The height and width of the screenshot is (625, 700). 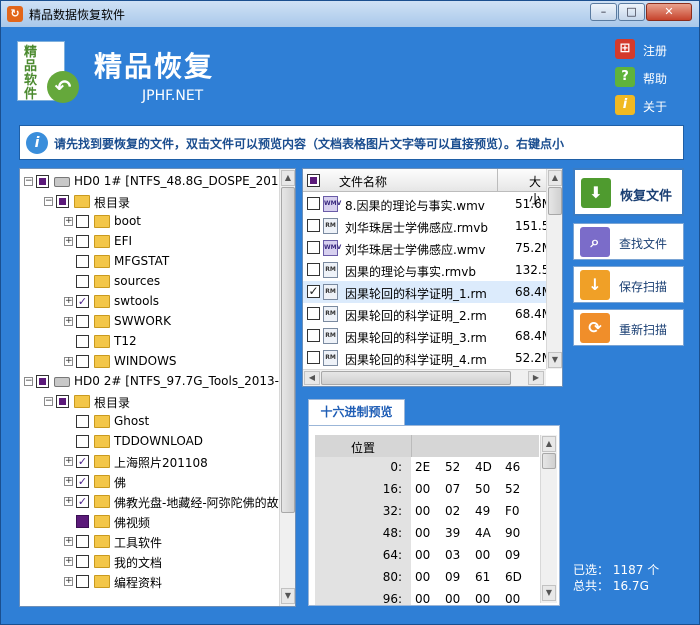 I want to click on file-row: RM 因果轮回的科学证明_4.rm 52.2M, so click(x=427, y=358).